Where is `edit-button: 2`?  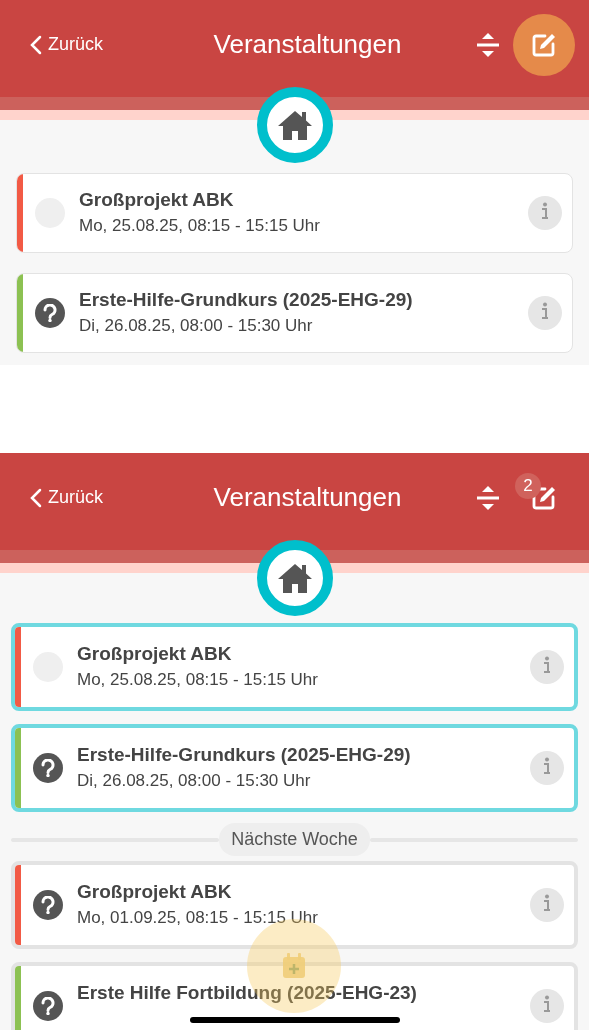 edit-button: 2 is located at coordinates (544, 497).